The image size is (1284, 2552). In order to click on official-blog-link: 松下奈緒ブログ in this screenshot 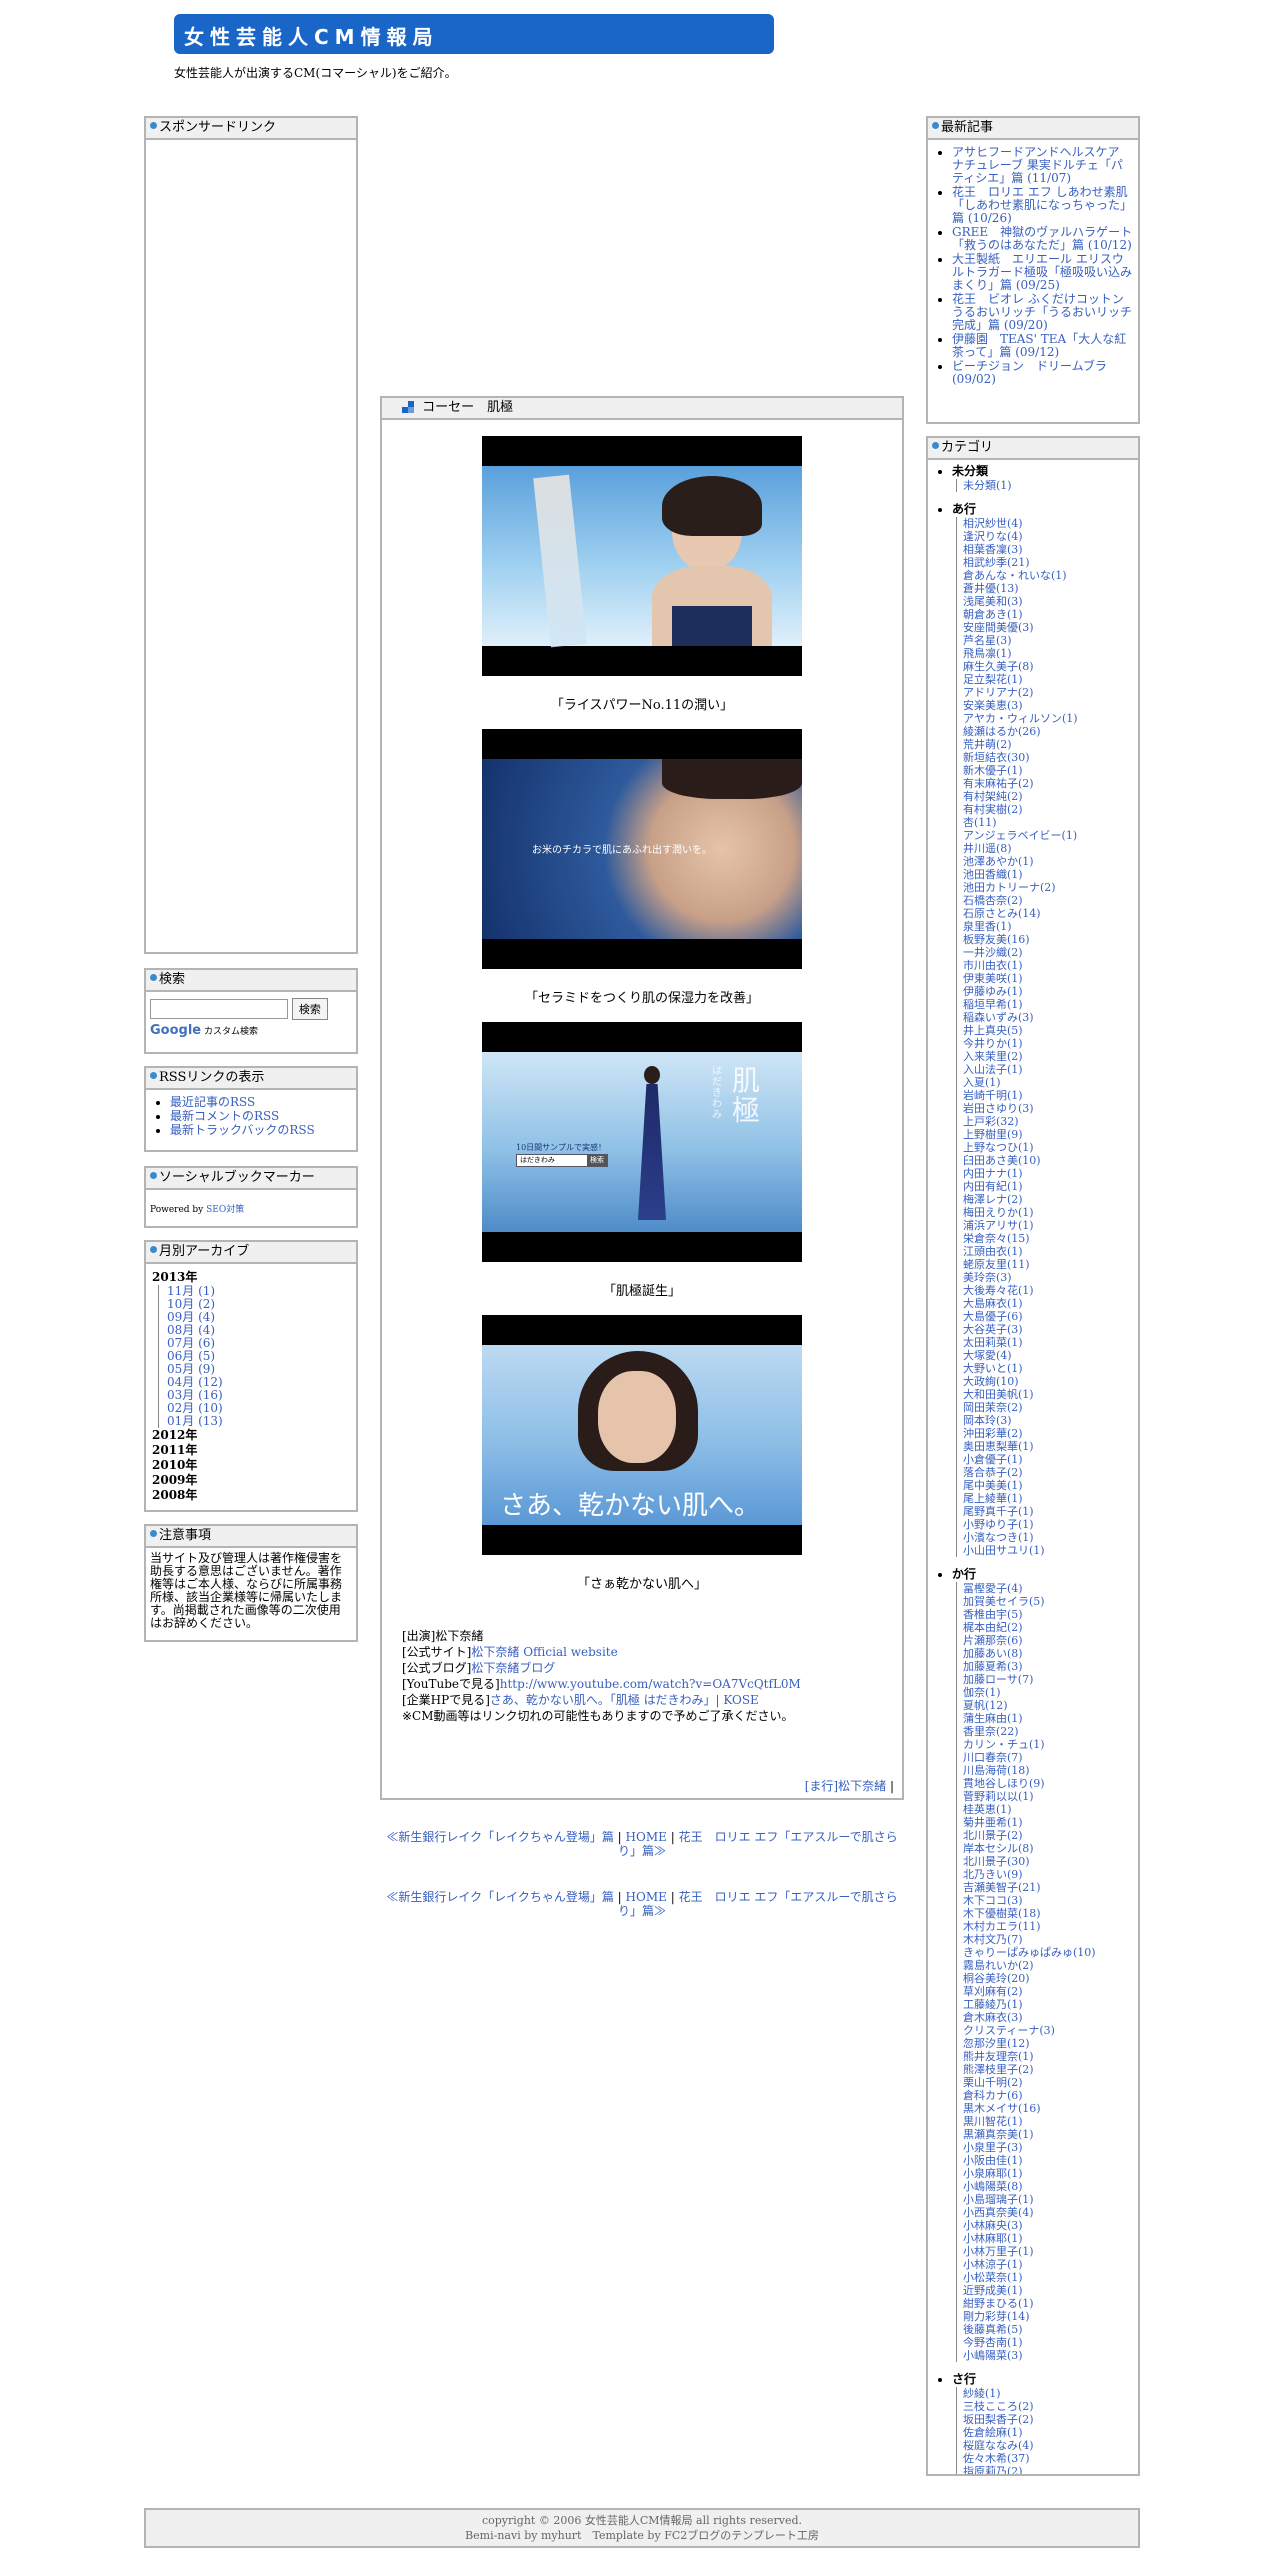, I will do `click(513, 1668)`.